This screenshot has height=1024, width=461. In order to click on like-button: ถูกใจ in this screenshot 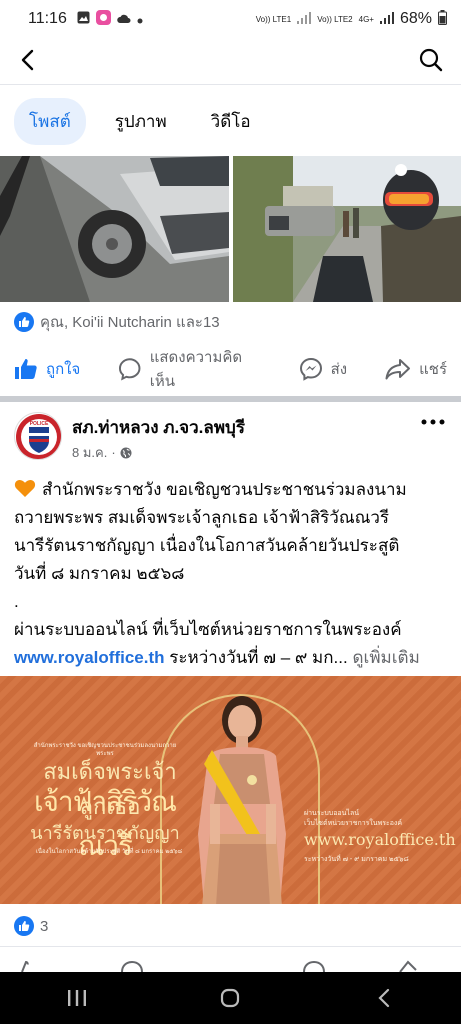, I will do `click(47, 369)`.